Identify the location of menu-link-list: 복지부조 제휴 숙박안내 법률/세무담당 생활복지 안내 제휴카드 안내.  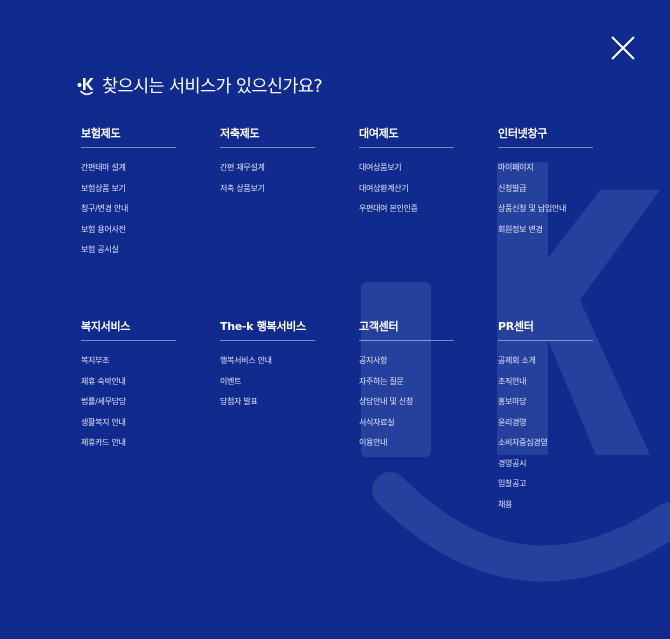
(128, 406).